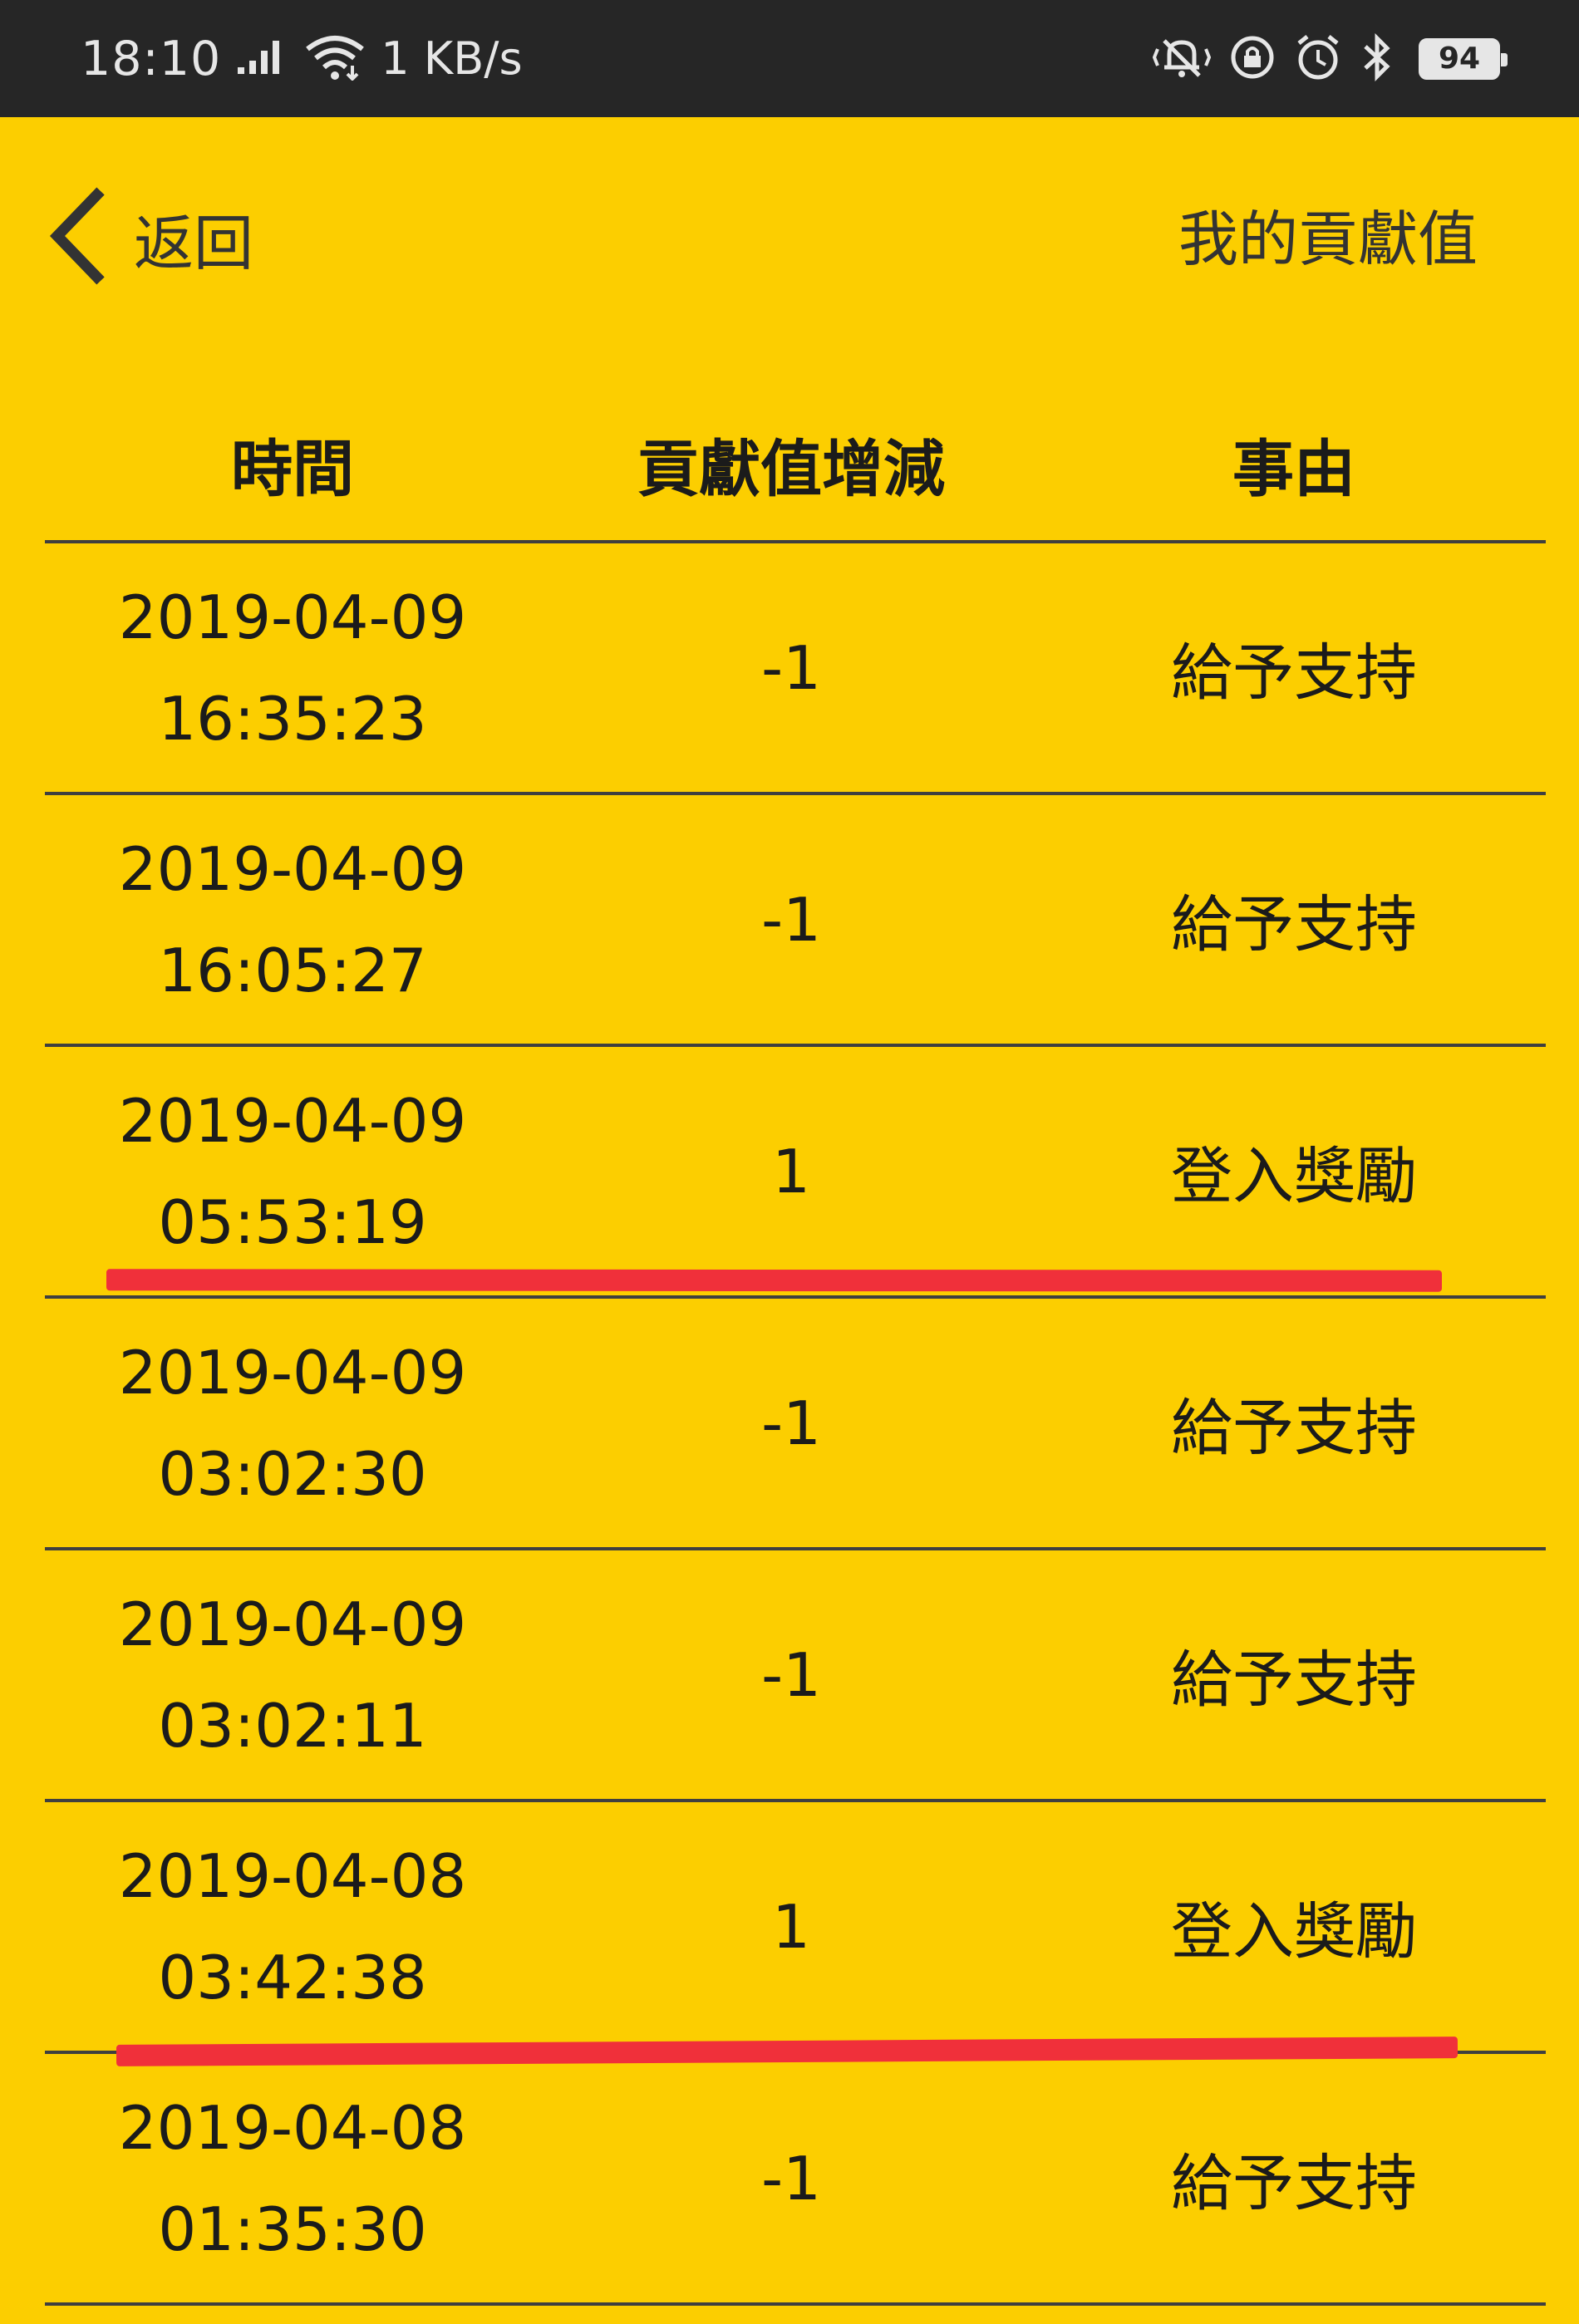 Image resolution: width=1579 pixels, height=2324 pixels. What do you see at coordinates (292, 1675) in the screenshot?
I see `cell-datetime: 2019-04-09 03:02:11` at bounding box center [292, 1675].